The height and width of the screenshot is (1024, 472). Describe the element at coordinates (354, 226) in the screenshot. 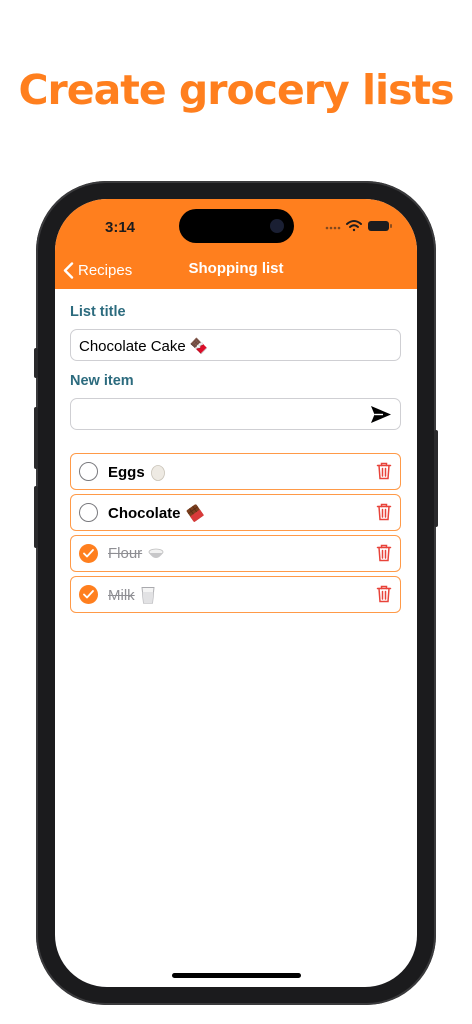

I see `wifi-icon` at that location.